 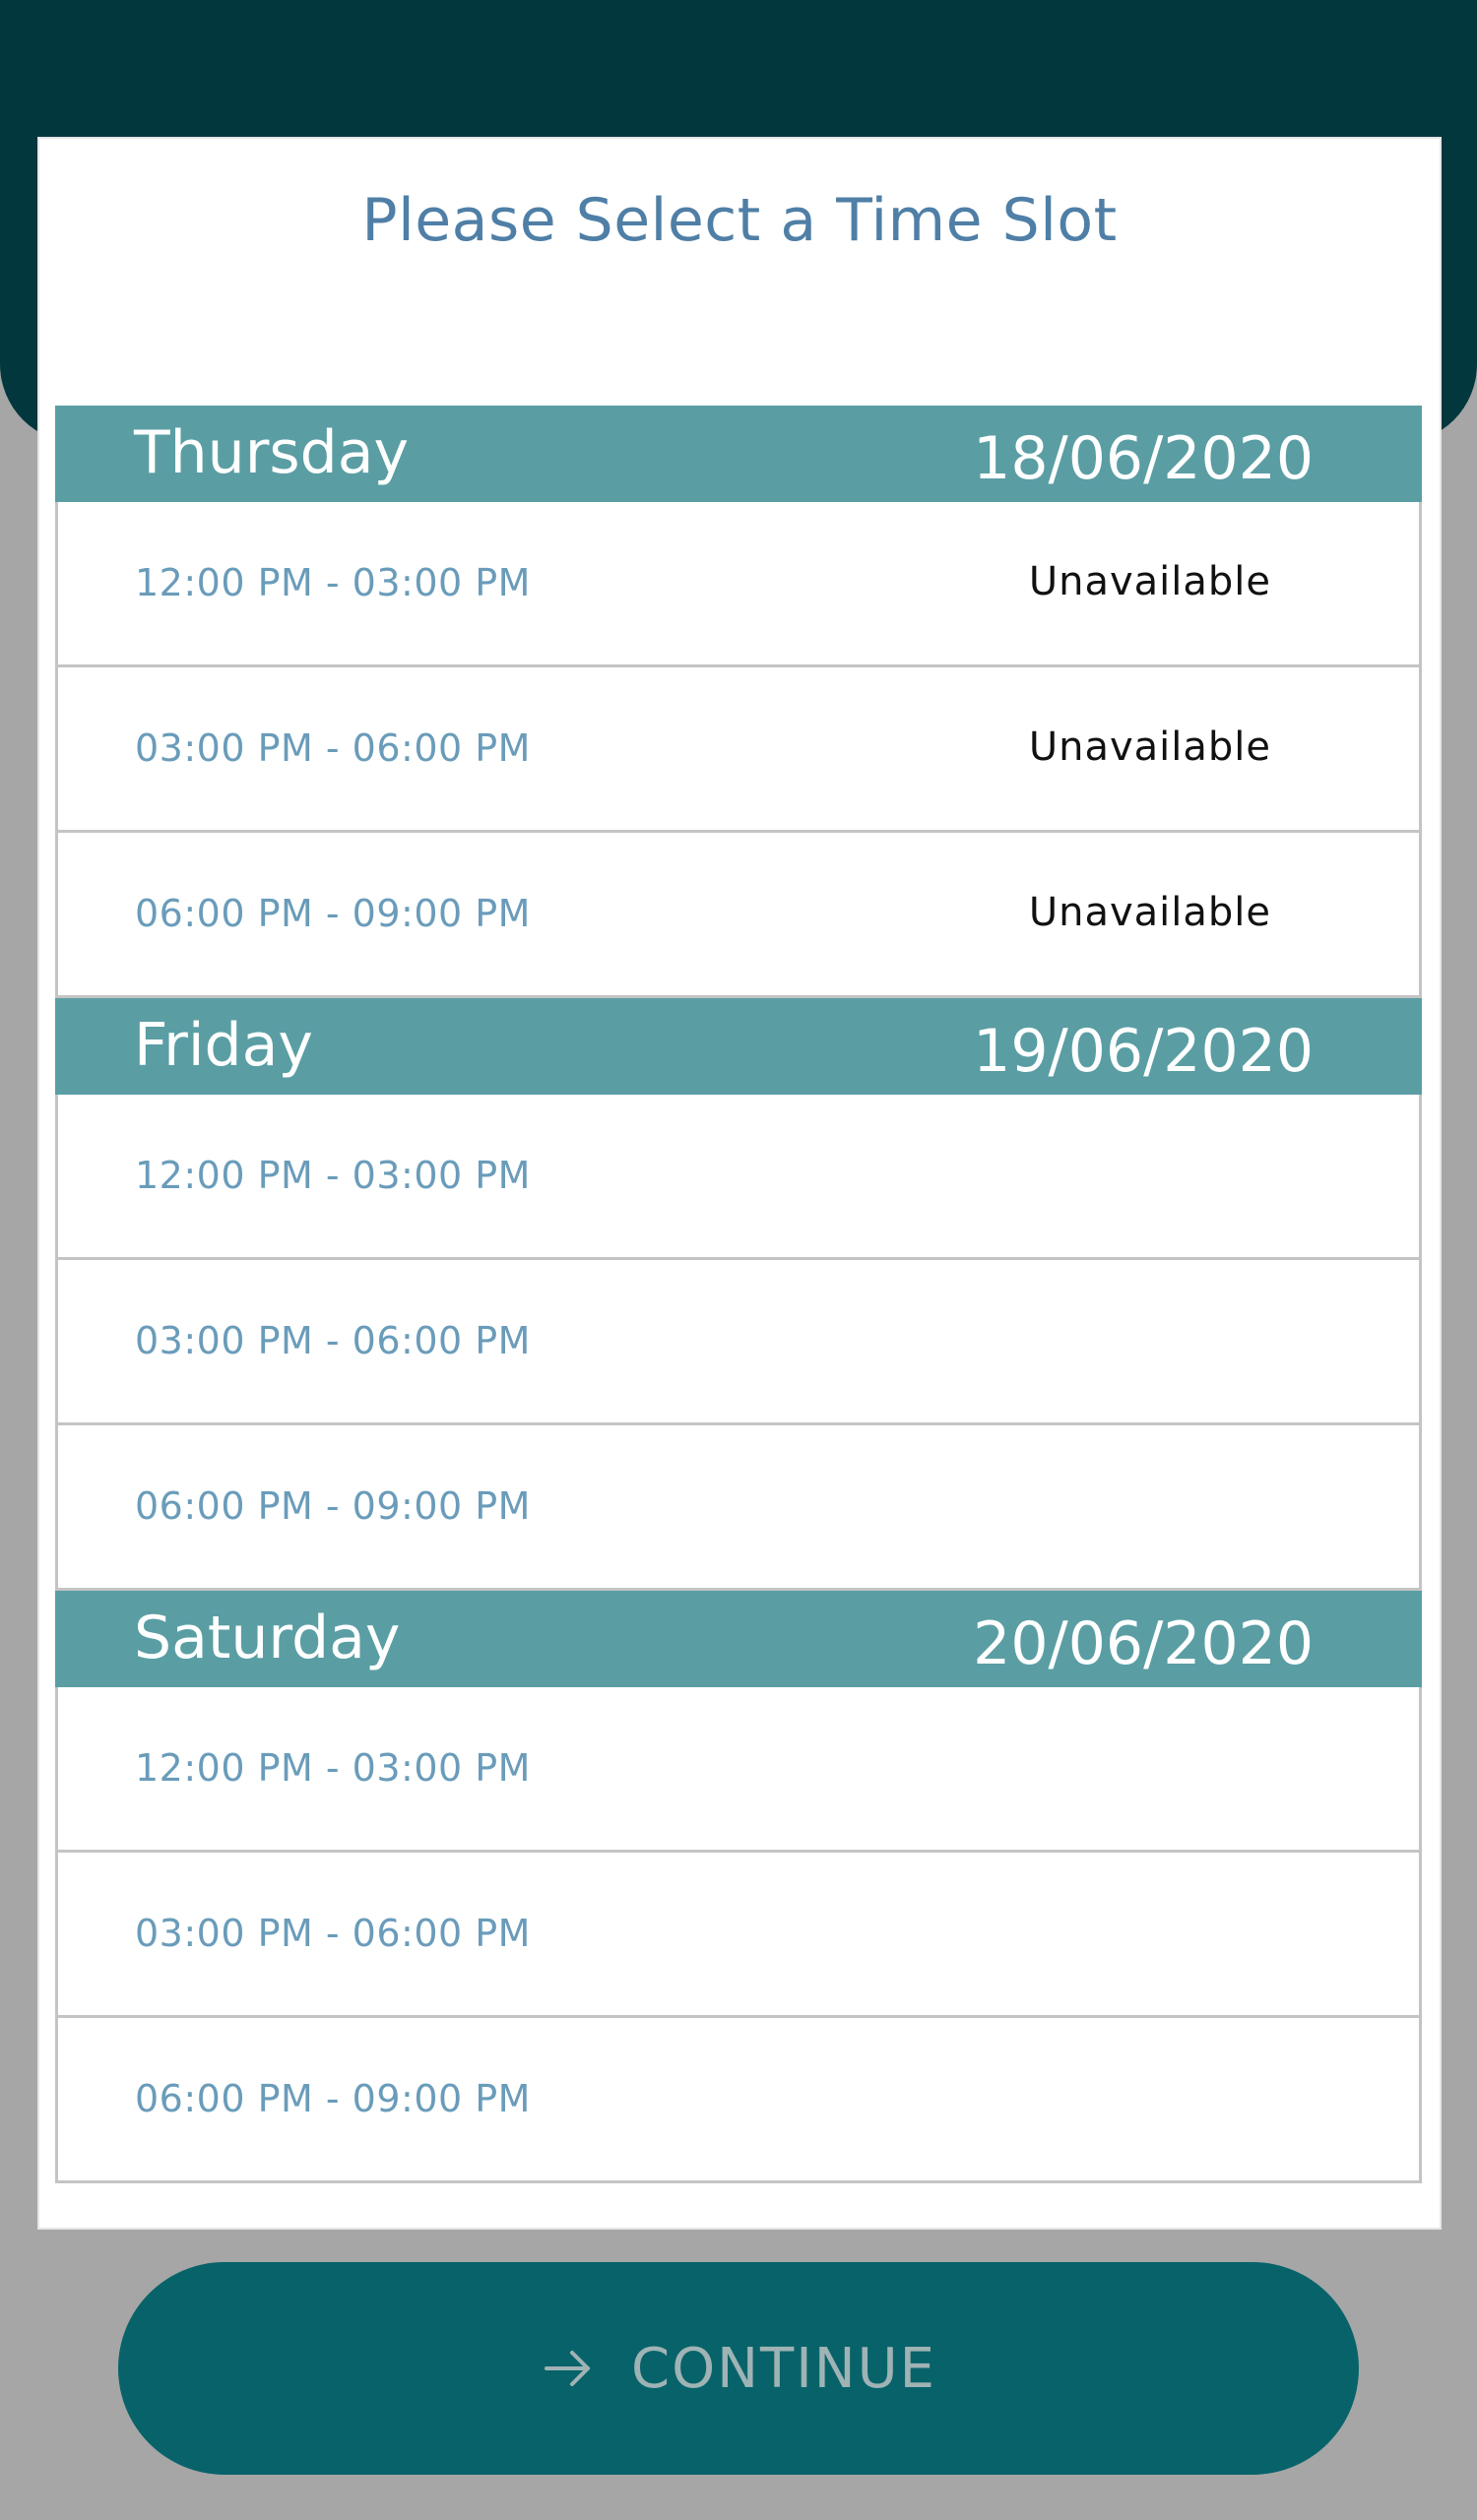 I want to click on time-slot-row: 12:00 PM - 03:00 PM Unavailable, so click(x=739, y=584).